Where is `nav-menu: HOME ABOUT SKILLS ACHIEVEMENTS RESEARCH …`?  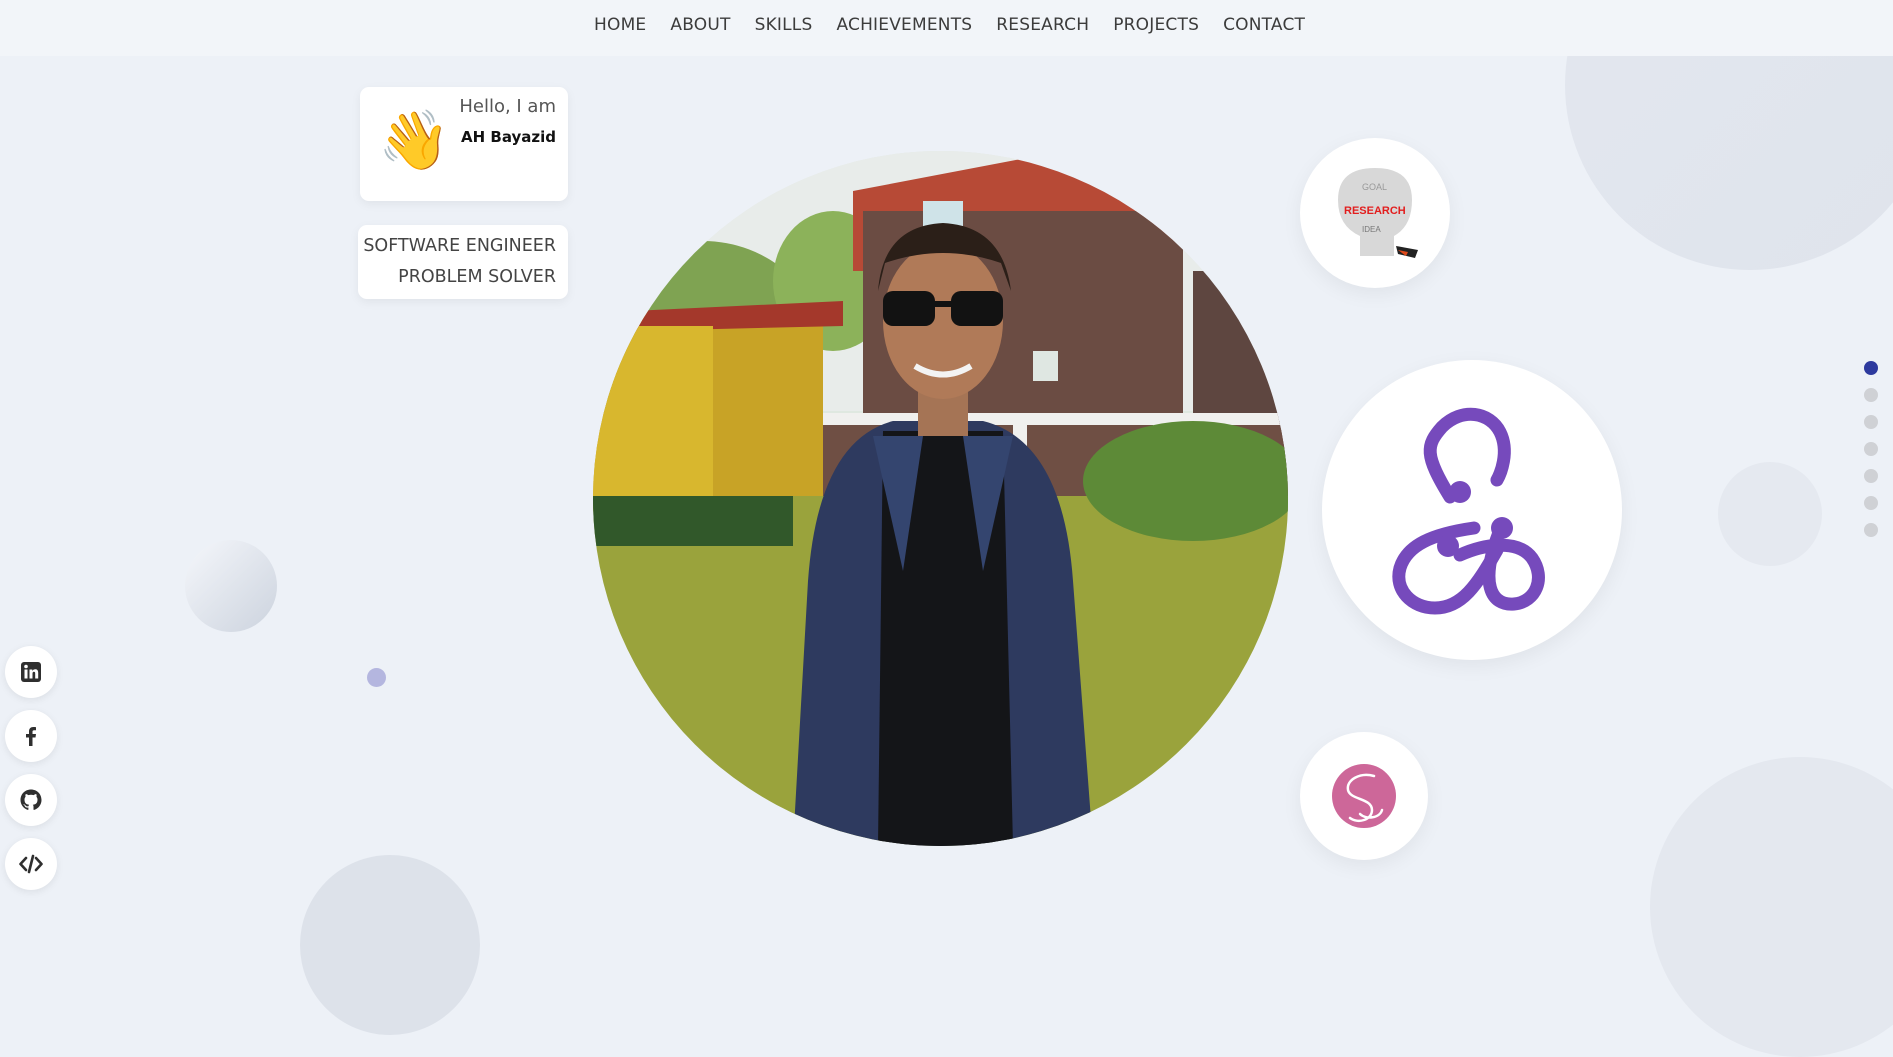
nav-menu: HOME ABOUT SKILLS ACHIEVEMENTS RESEARCH … is located at coordinates (961, 25).